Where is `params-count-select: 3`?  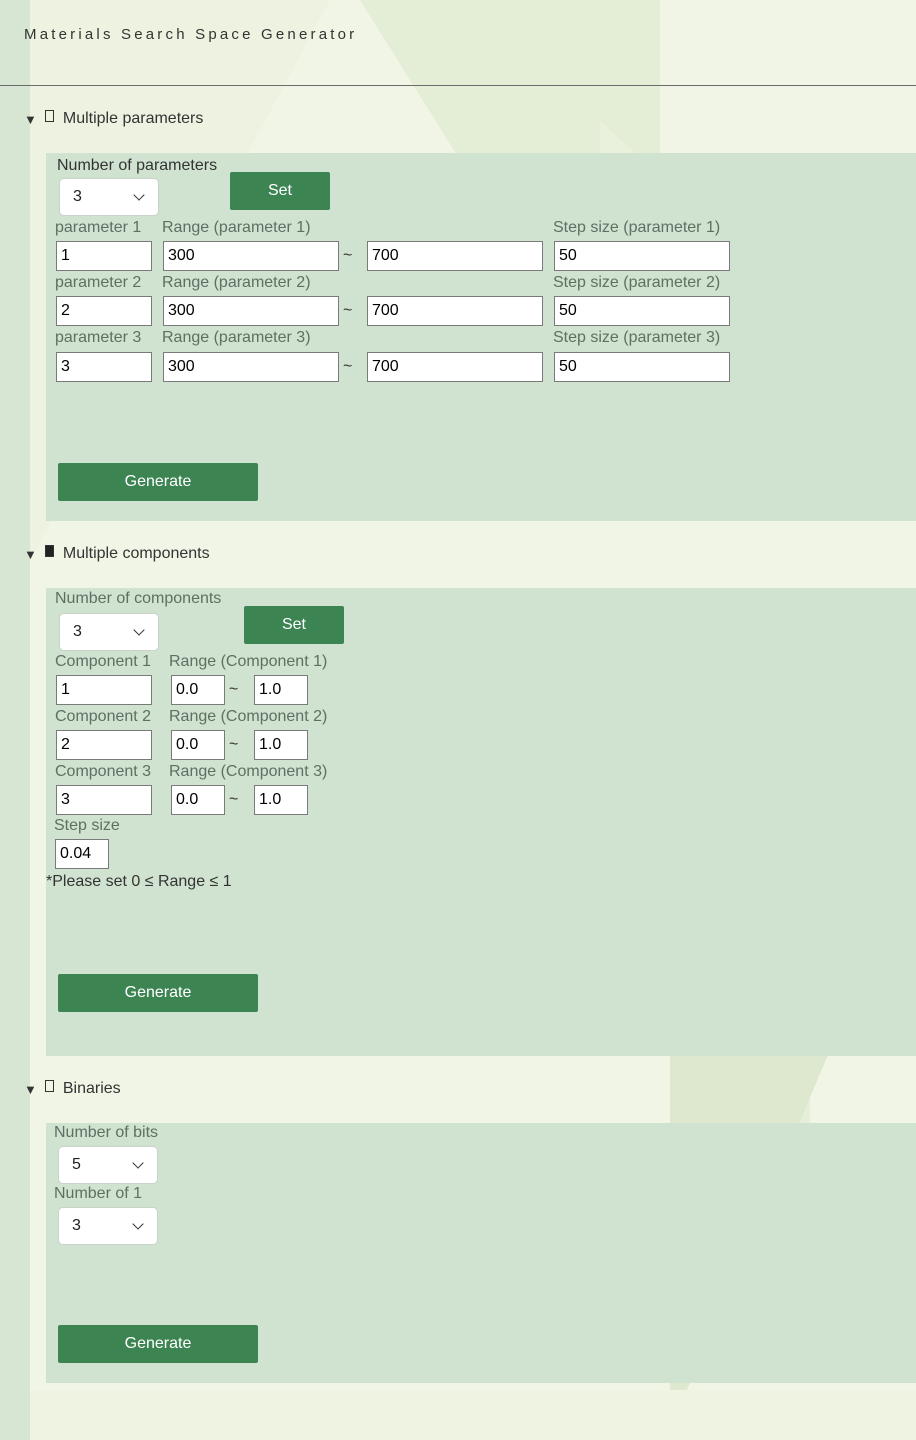
params-count-select: 3 is located at coordinates (109, 197).